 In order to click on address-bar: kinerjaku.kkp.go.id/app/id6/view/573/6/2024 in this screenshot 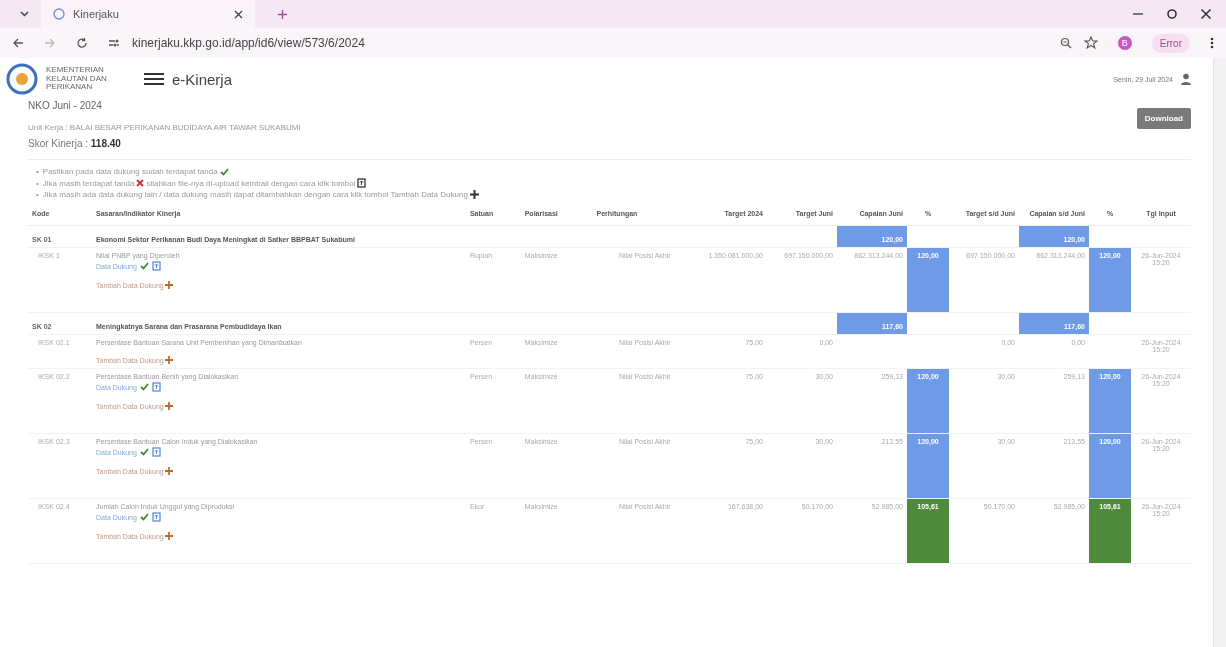, I will do `click(603, 43)`.